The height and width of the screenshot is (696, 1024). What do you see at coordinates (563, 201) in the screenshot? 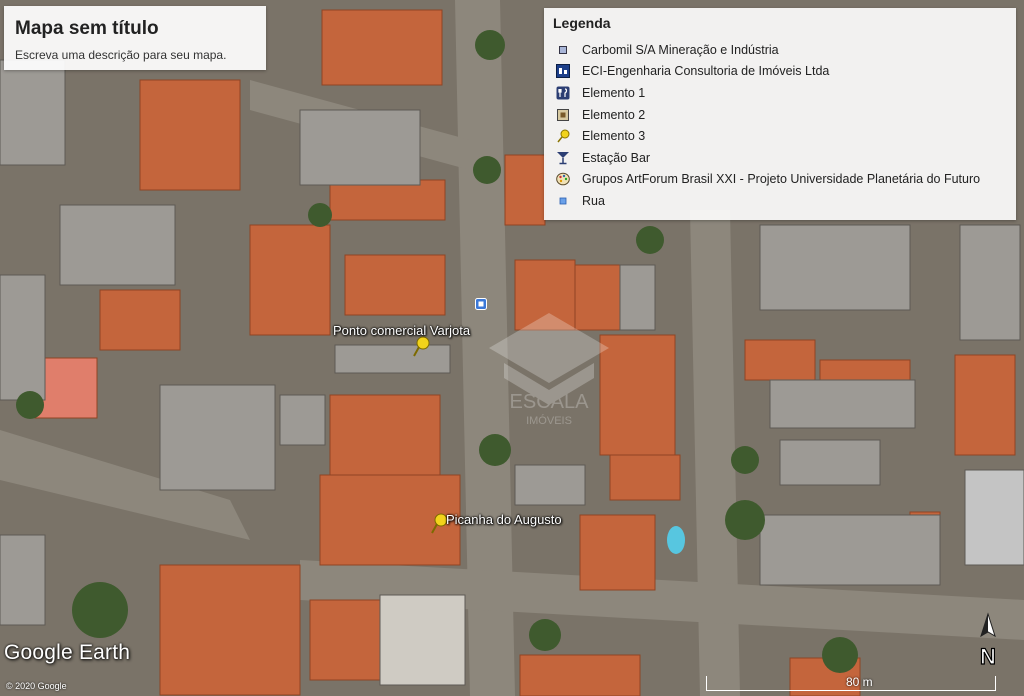
I see `blue-dot-icon` at bounding box center [563, 201].